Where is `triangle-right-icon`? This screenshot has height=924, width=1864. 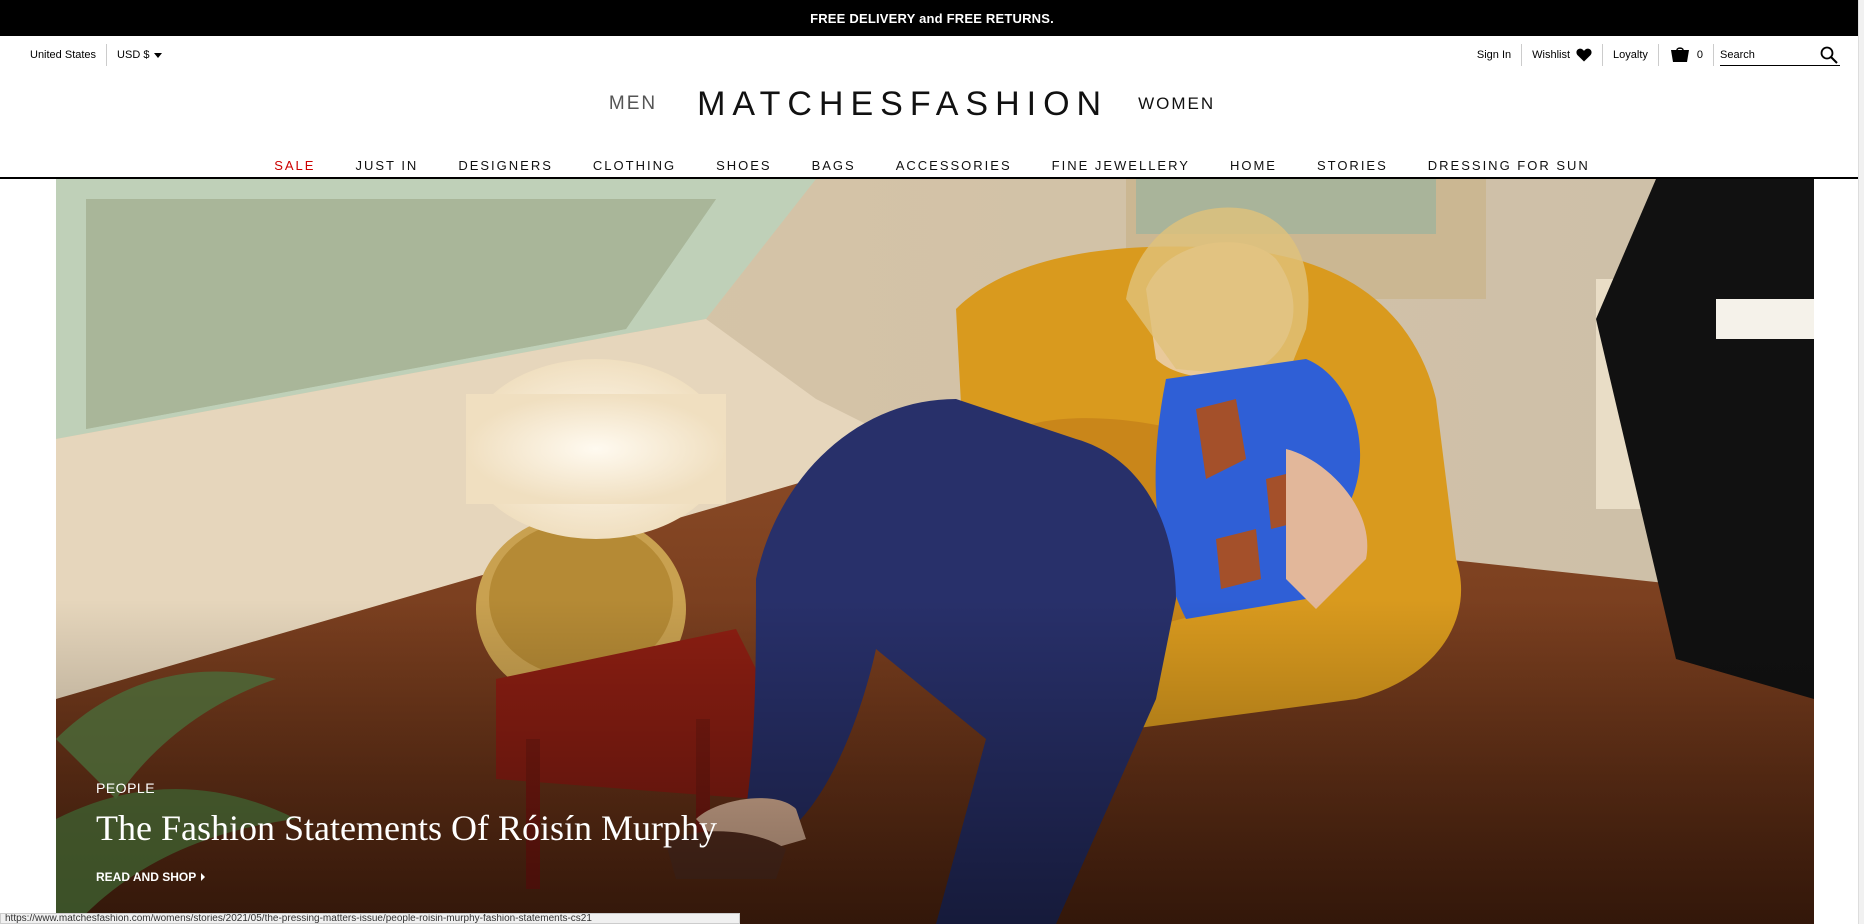
triangle-right-icon is located at coordinates (203, 877).